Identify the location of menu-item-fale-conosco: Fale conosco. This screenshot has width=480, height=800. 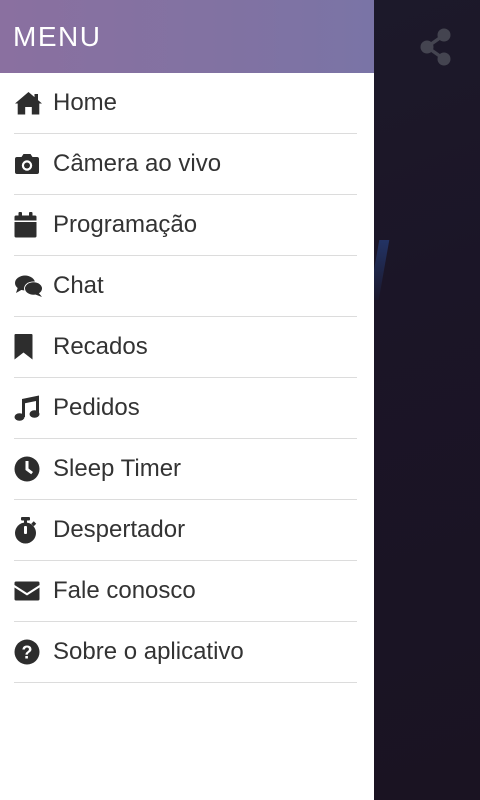
(185, 591).